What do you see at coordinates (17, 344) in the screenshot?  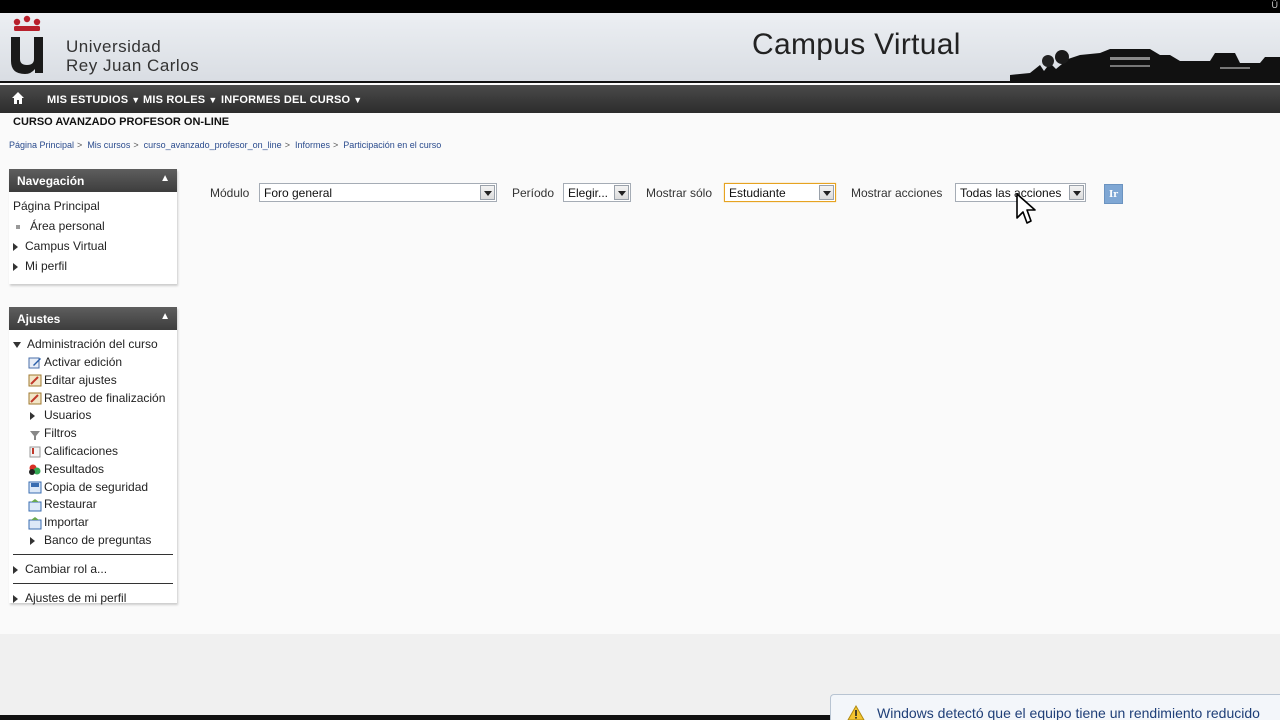 I see `collapse-tree-icon` at bounding box center [17, 344].